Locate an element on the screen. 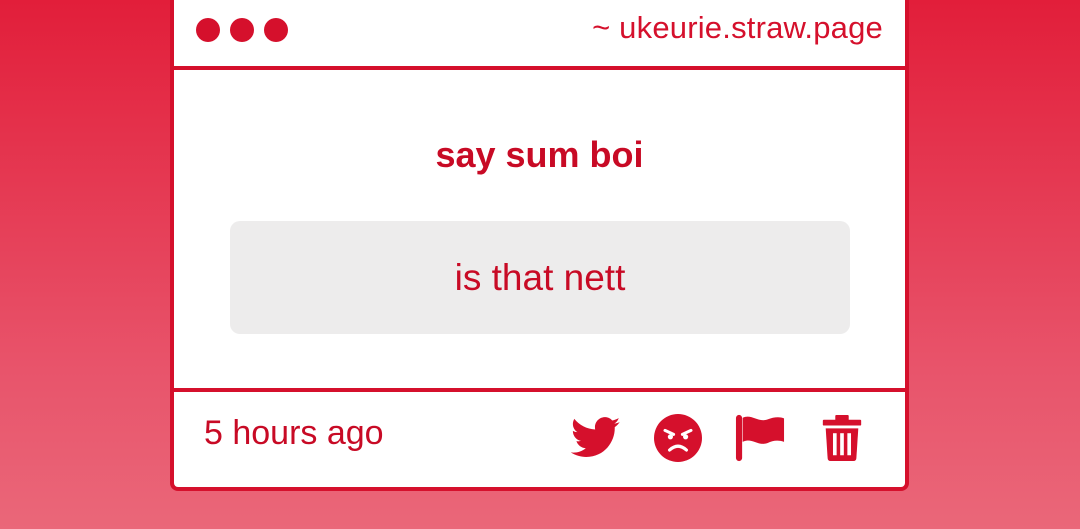 The height and width of the screenshot is (529, 1080). angry-react-button is located at coordinates (678, 438).